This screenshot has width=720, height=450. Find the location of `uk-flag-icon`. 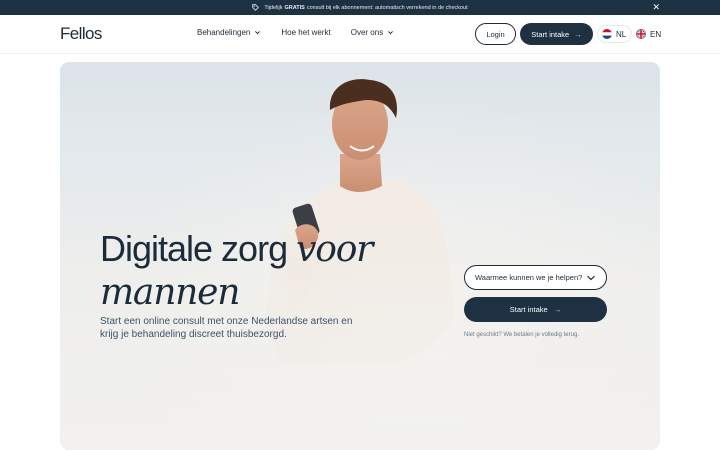

uk-flag-icon is located at coordinates (641, 34).